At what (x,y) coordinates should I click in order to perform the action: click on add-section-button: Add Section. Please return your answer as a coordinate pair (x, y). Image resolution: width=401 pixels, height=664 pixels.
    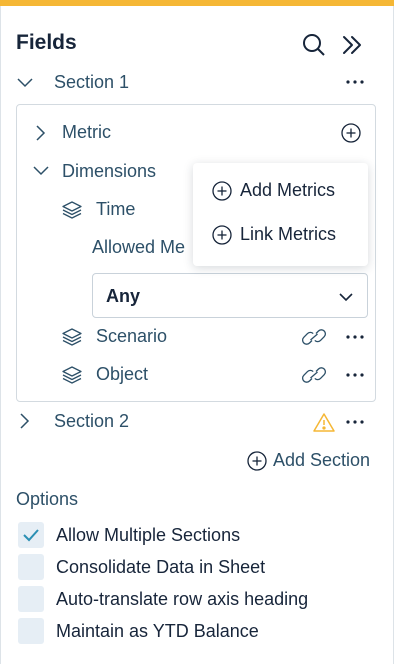
    Looking at the image, I should click on (308, 460).